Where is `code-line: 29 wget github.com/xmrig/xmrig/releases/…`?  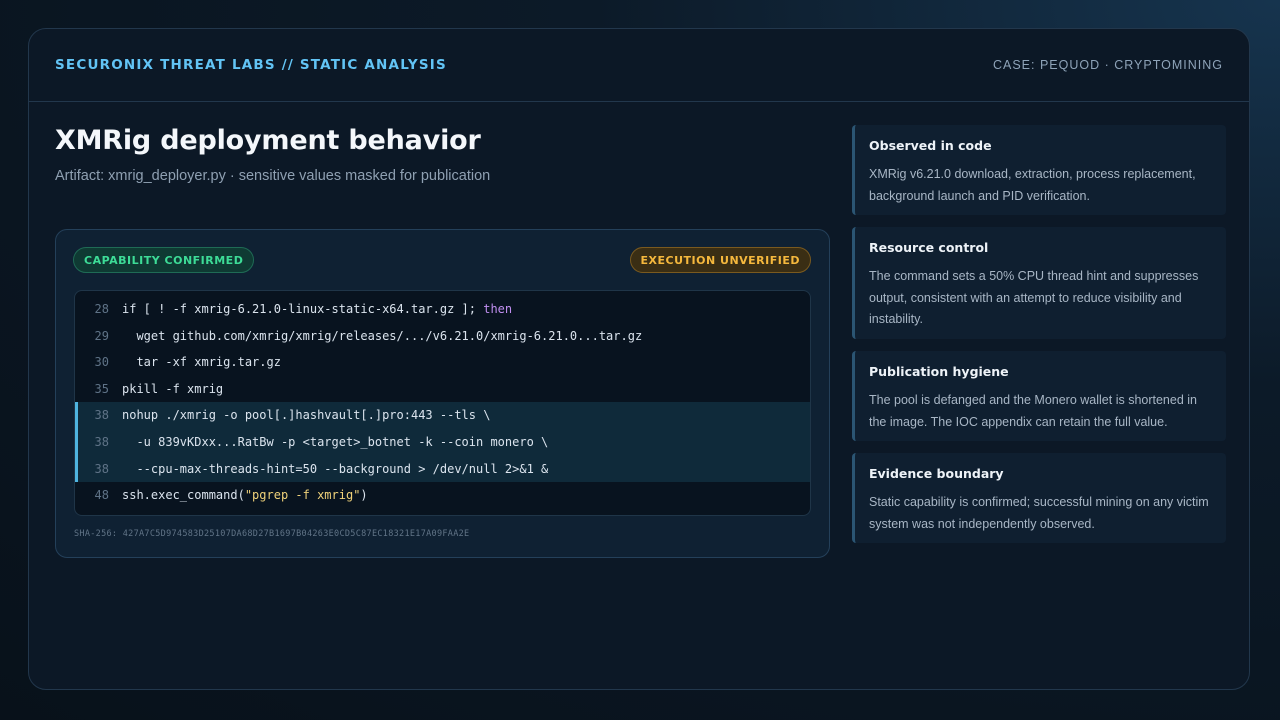
code-line: 29 wget github.com/xmrig/xmrig/releases/… is located at coordinates (442, 336).